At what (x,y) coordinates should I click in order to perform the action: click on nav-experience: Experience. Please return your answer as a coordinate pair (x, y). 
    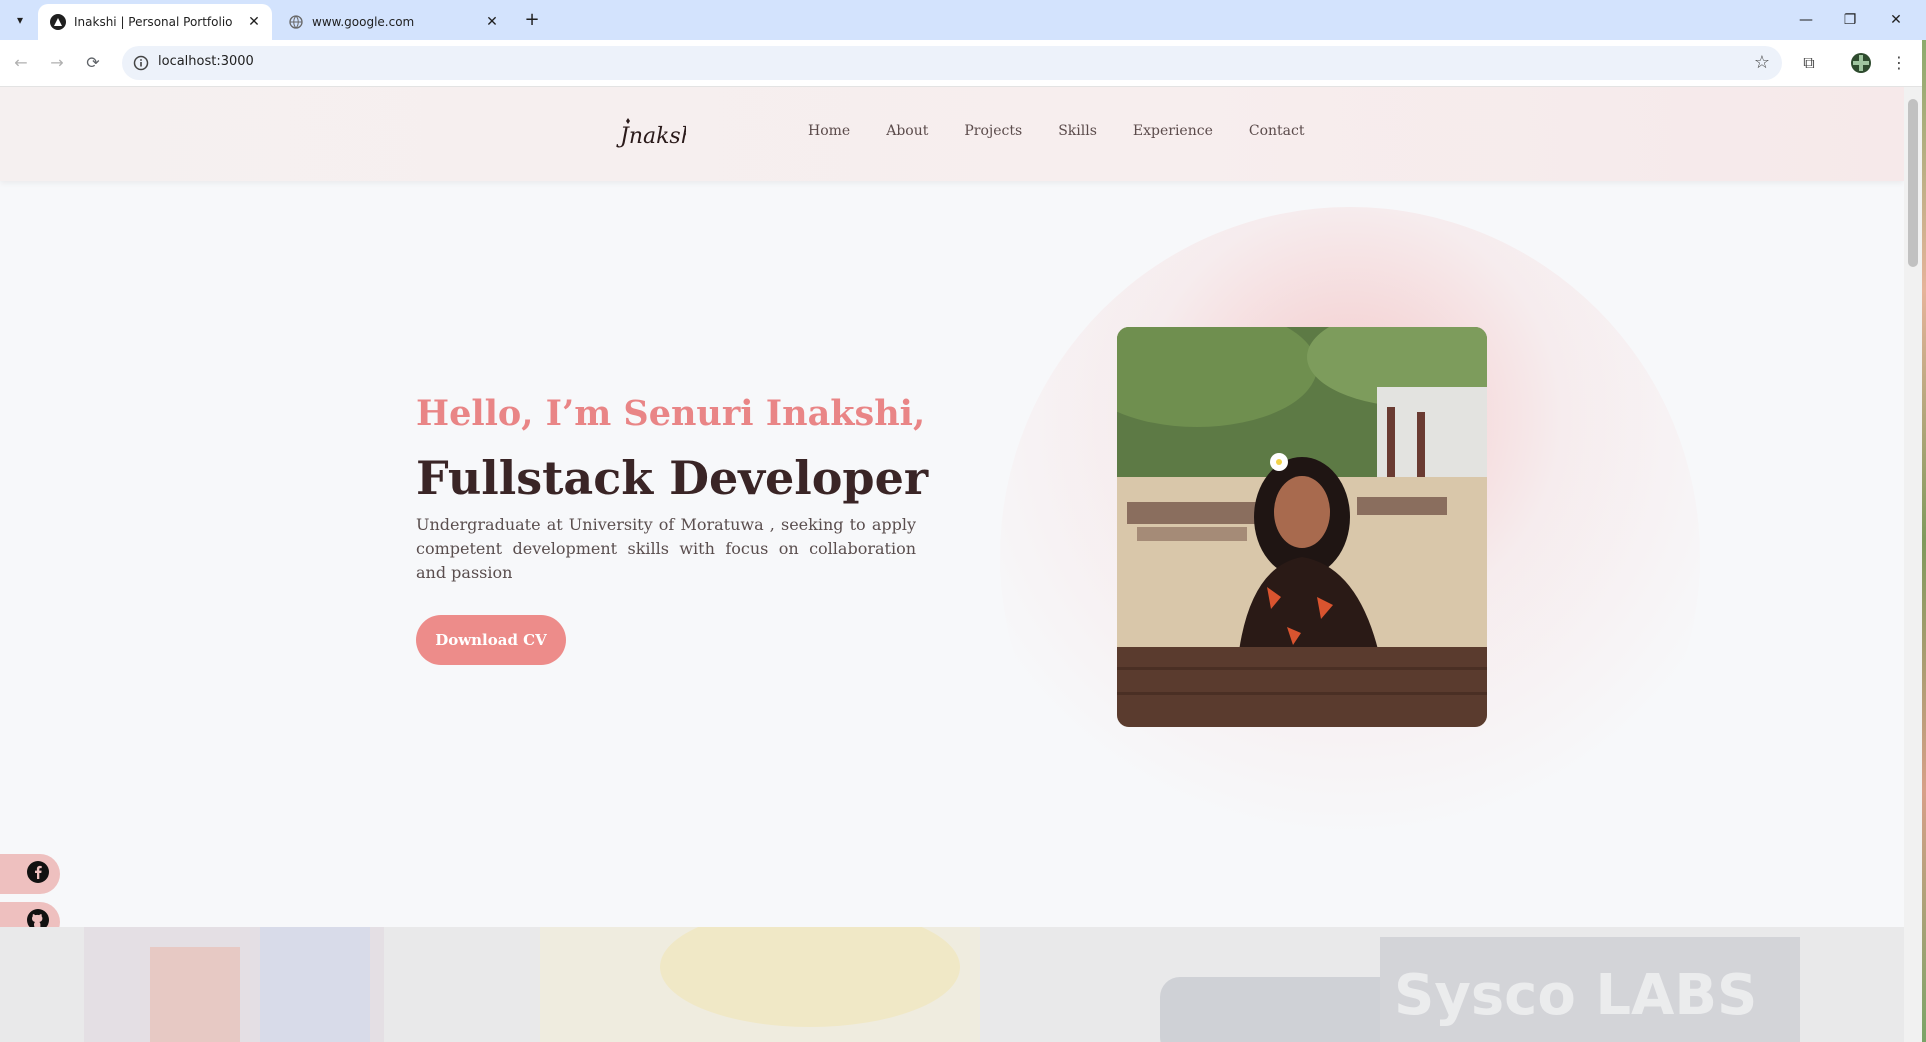
    Looking at the image, I should click on (1173, 131).